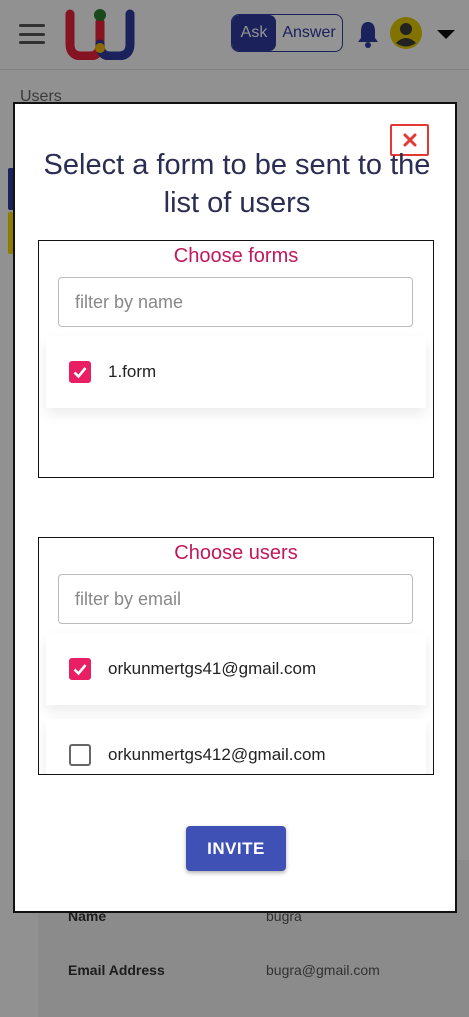 The height and width of the screenshot is (1017, 469). I want to click on user-item-label: orkunmertgs412@gmail.com, so click(217, 754).